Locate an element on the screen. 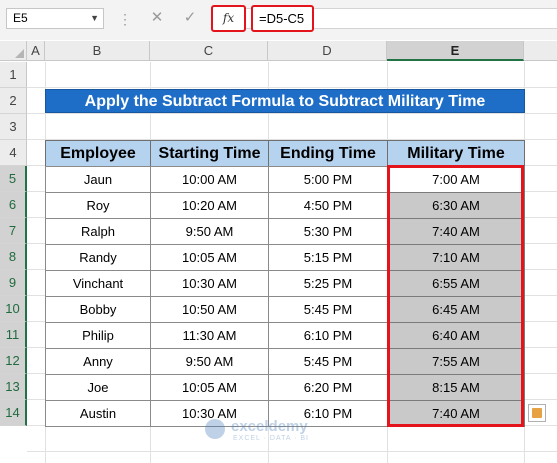  column-header-f is located at coordinates (540, 51).